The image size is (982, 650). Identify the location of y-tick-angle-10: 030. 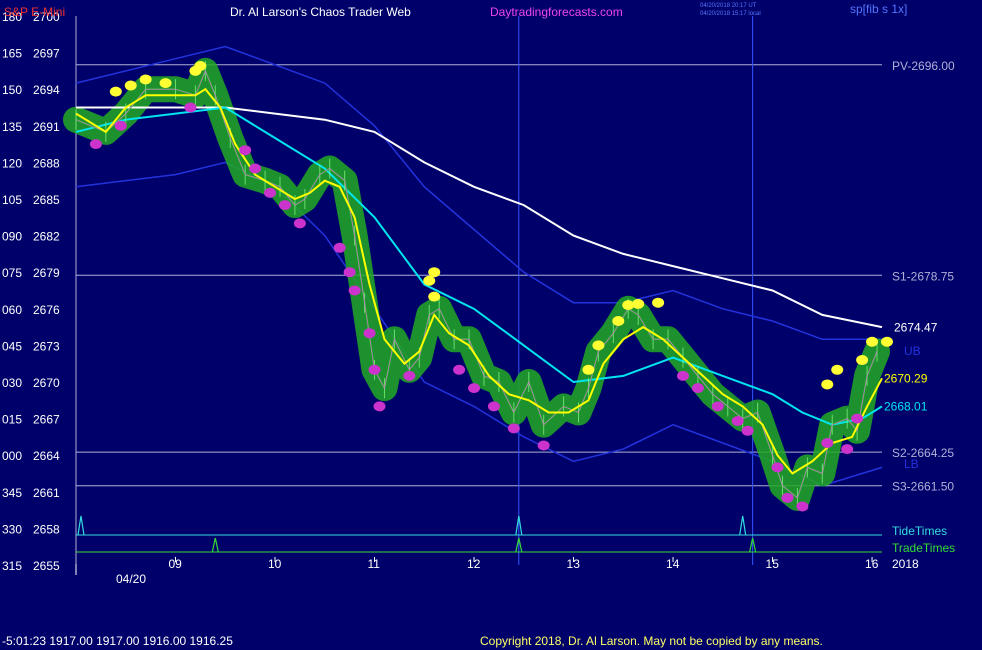
(12, 383).